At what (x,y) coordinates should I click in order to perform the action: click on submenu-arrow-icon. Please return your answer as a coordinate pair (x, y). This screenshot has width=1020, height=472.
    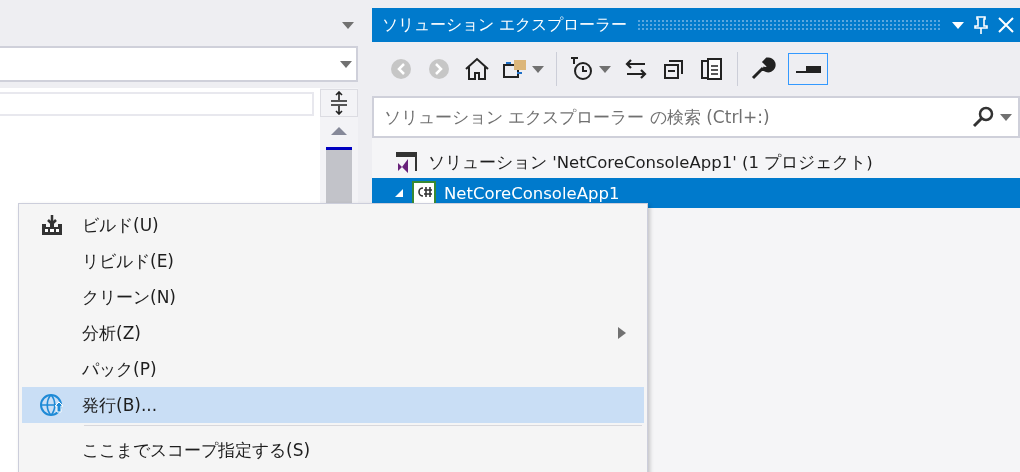
    Looking at the image, I should click on (622, 333).